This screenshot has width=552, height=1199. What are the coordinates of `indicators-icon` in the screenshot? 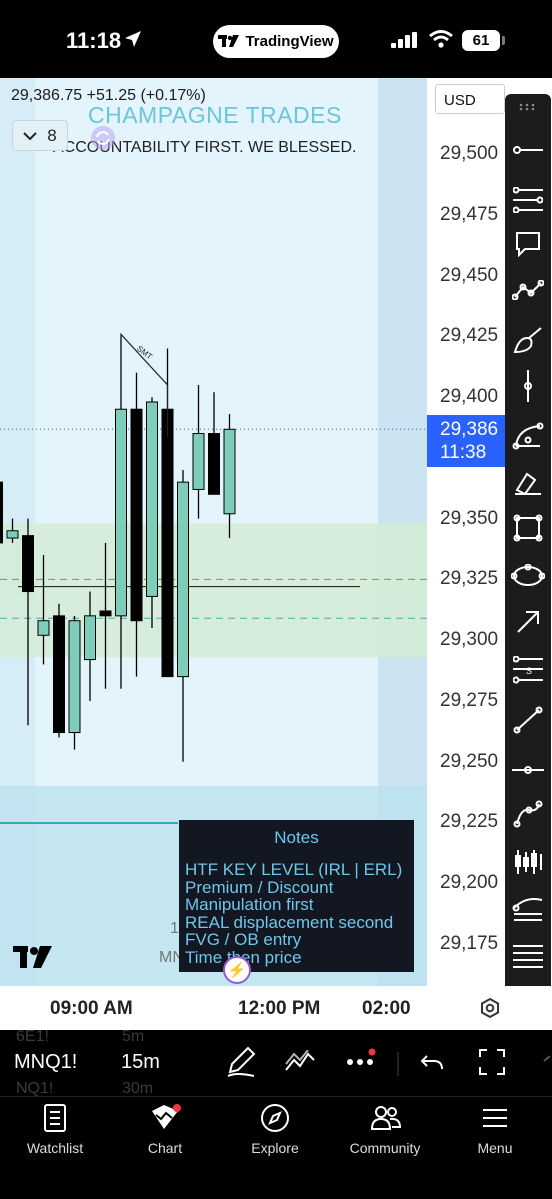 It's located at (300, 1062).